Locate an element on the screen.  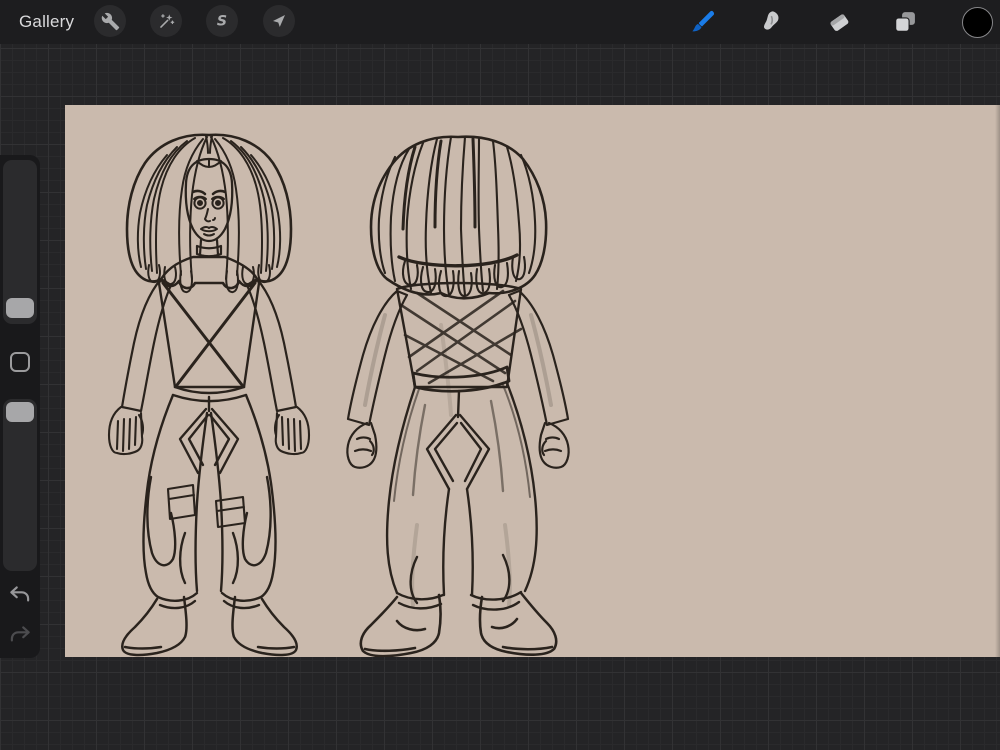
wrench-icon is located at coordinates (110, 21).